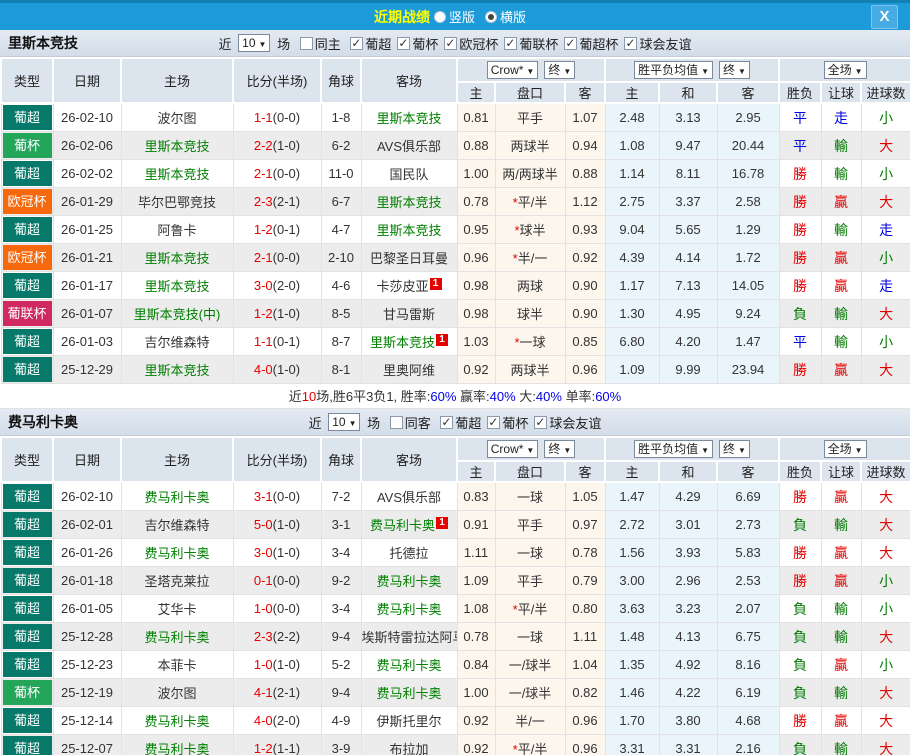 The image size is (910, 755). Describe the element at coordinates (585, 341) in the screenshot. I see `away-odds-cell: 0.85` at that location.